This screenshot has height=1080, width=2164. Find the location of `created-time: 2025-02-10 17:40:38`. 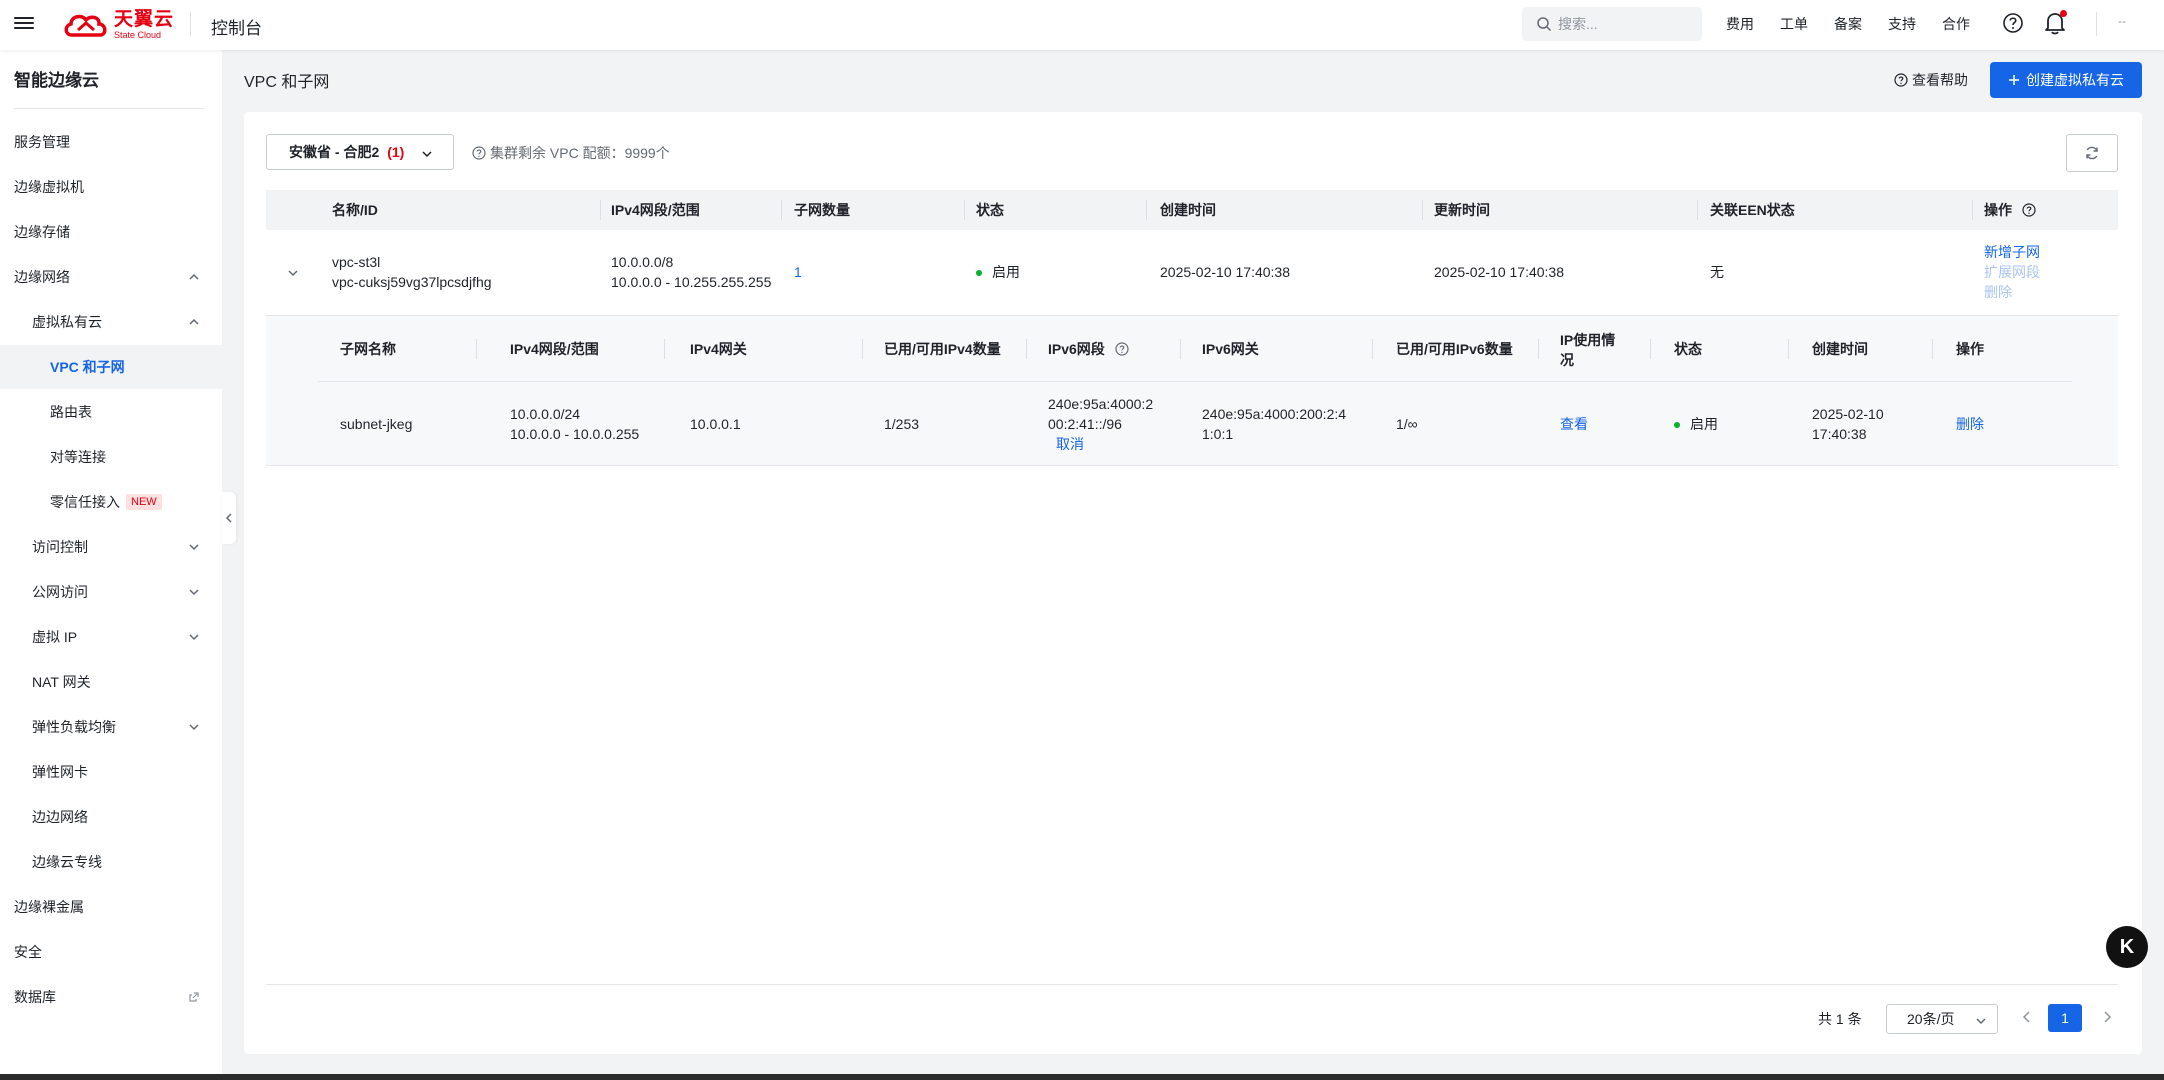

created-time: 2025-02-10 17:40:38 is located at coordinates (1225, 272).